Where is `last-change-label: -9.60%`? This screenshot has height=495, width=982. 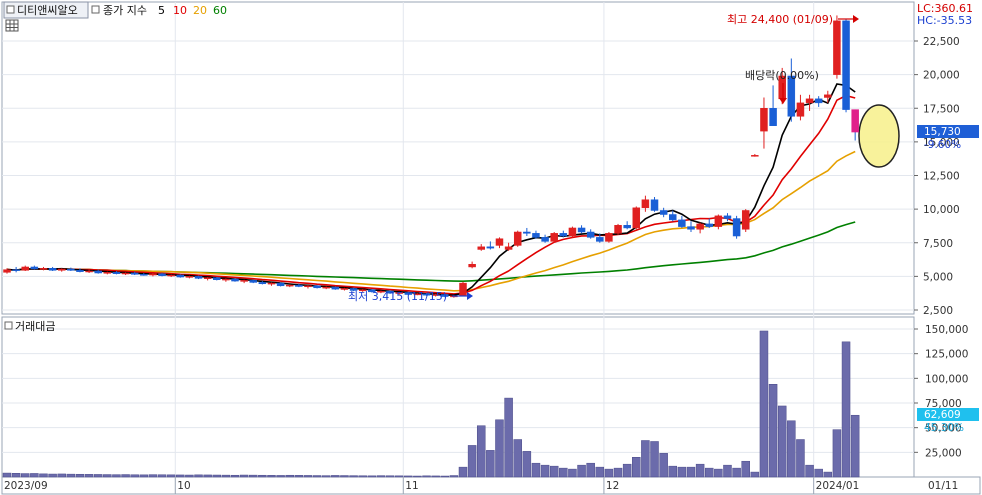 last-change-label: -9.60% is located at coordinates (942, 145).